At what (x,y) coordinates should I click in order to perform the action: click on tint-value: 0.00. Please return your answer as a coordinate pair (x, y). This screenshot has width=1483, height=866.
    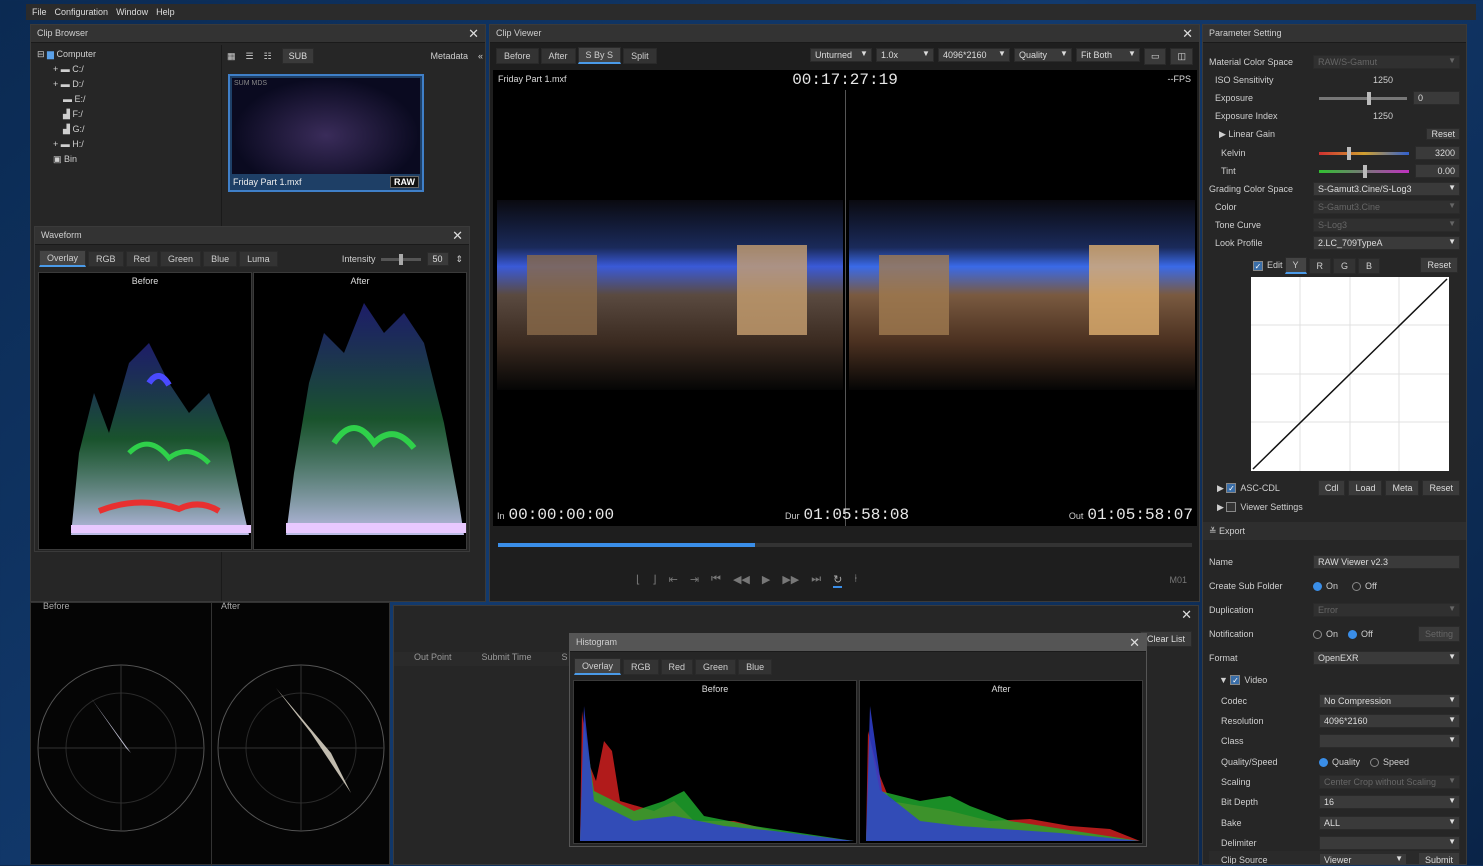
    Looking at the image, I should click on (1437, 171).